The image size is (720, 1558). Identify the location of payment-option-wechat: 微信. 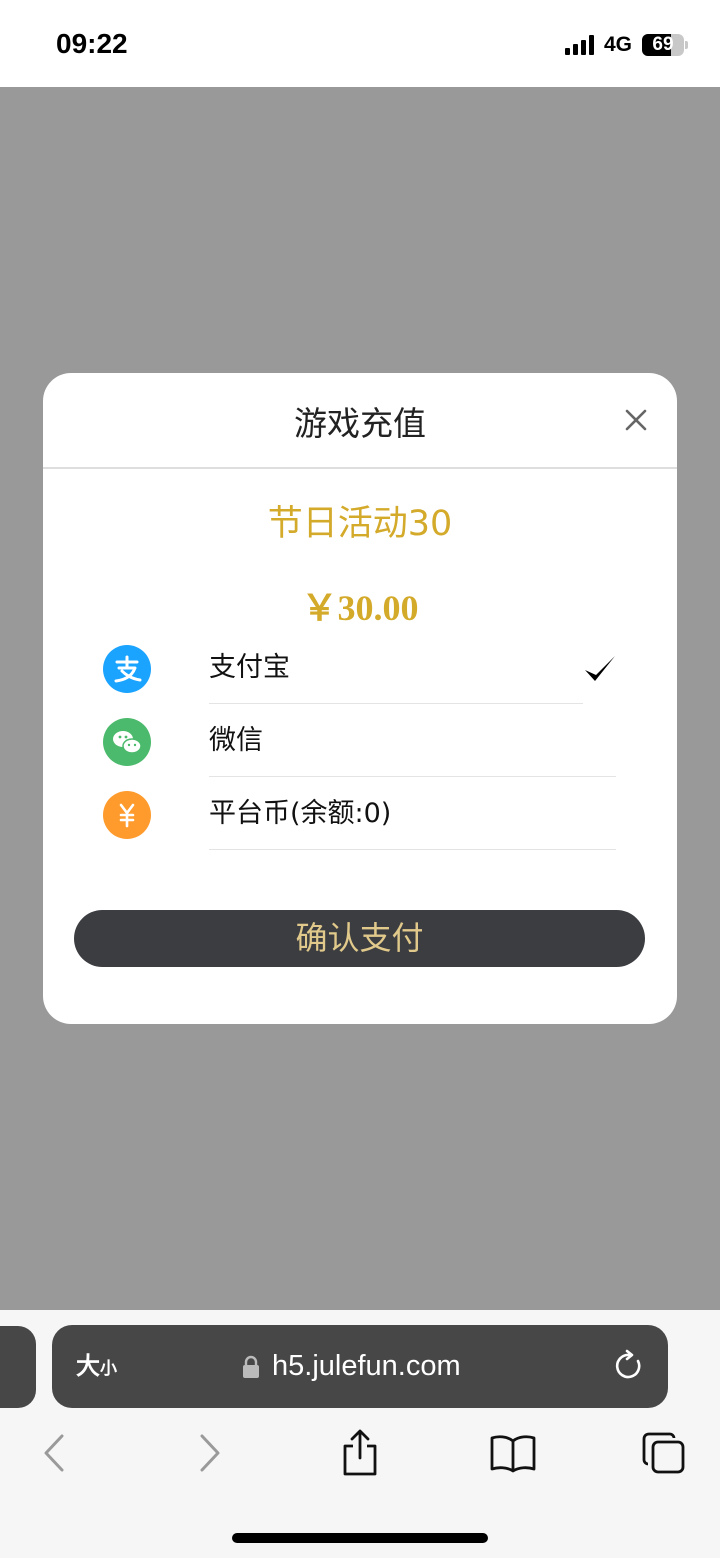
(360, 740).